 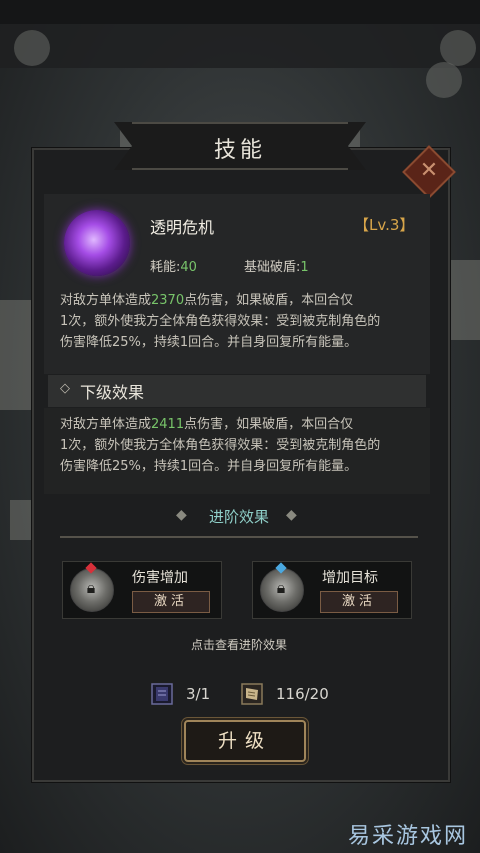 I want to click on advanced-item-name: 伤害增加, so click(x=160, y=578).